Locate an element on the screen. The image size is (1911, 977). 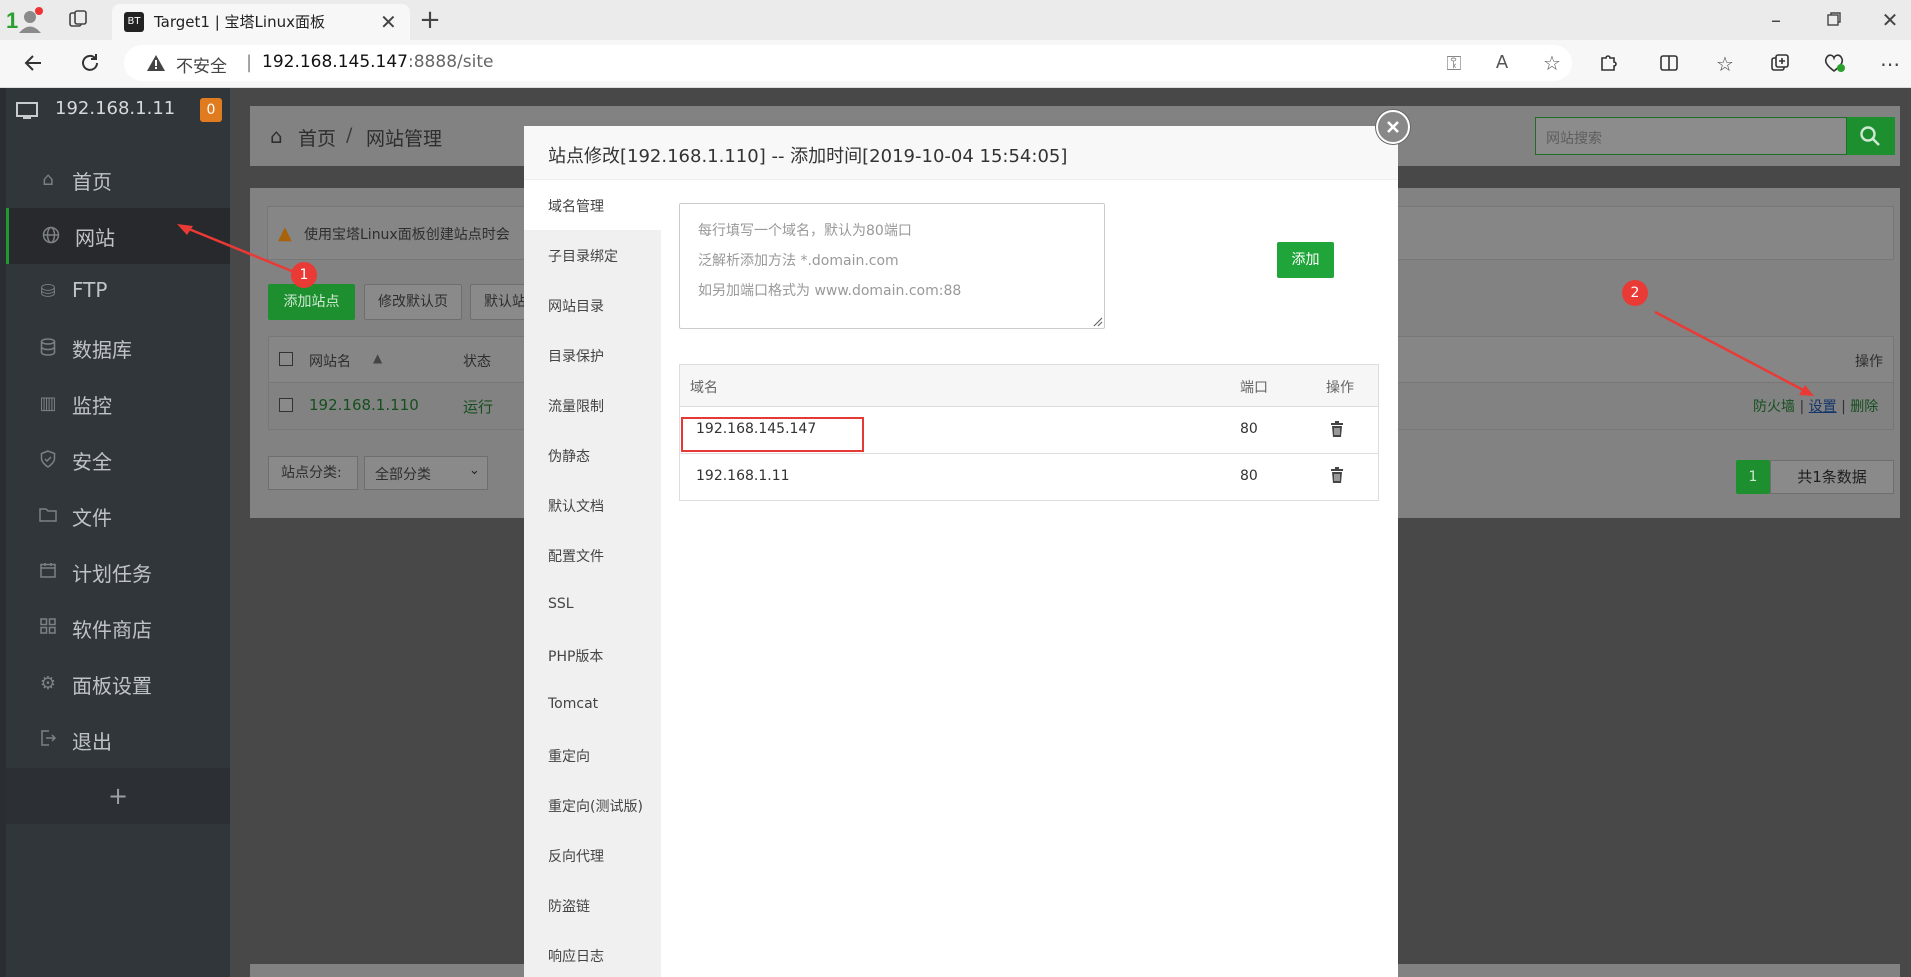
minimize-icon: – is located at coordinates (1776, 20).